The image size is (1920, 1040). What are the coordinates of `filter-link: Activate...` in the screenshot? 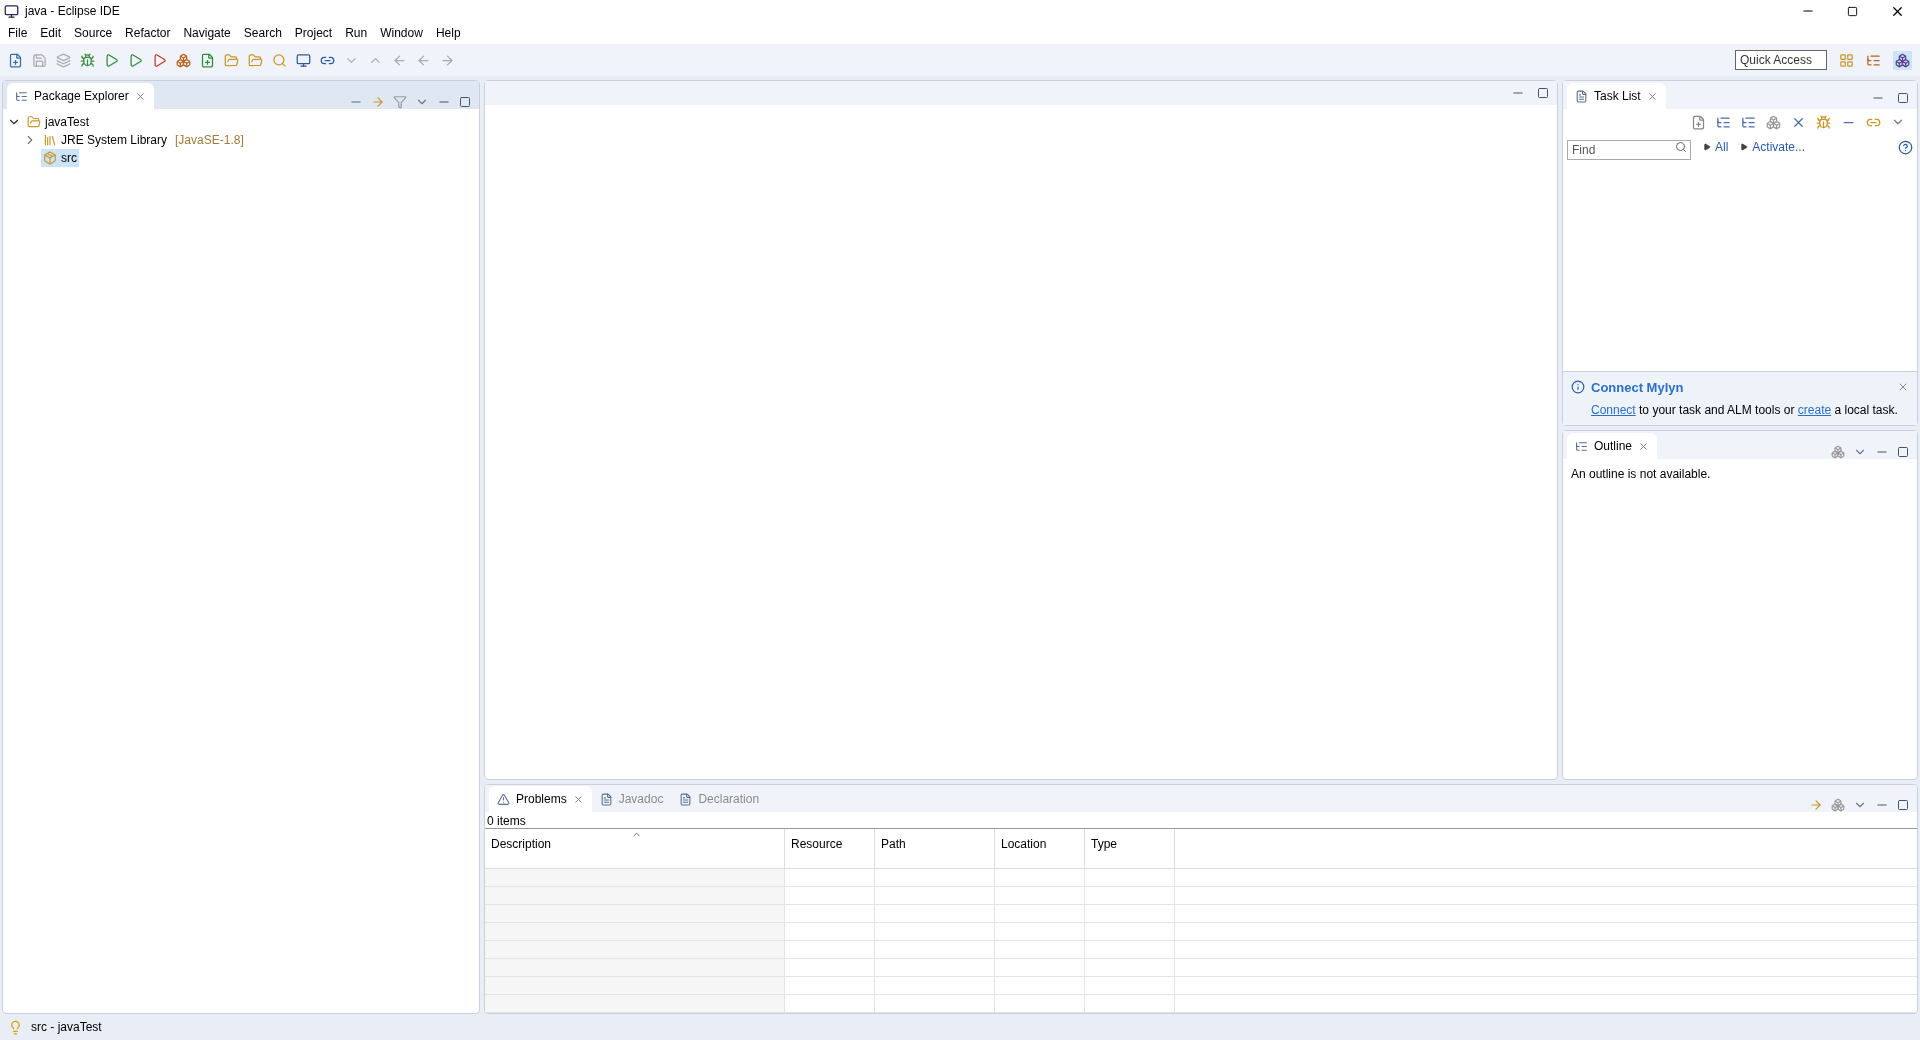 It's located at (1779, 147).